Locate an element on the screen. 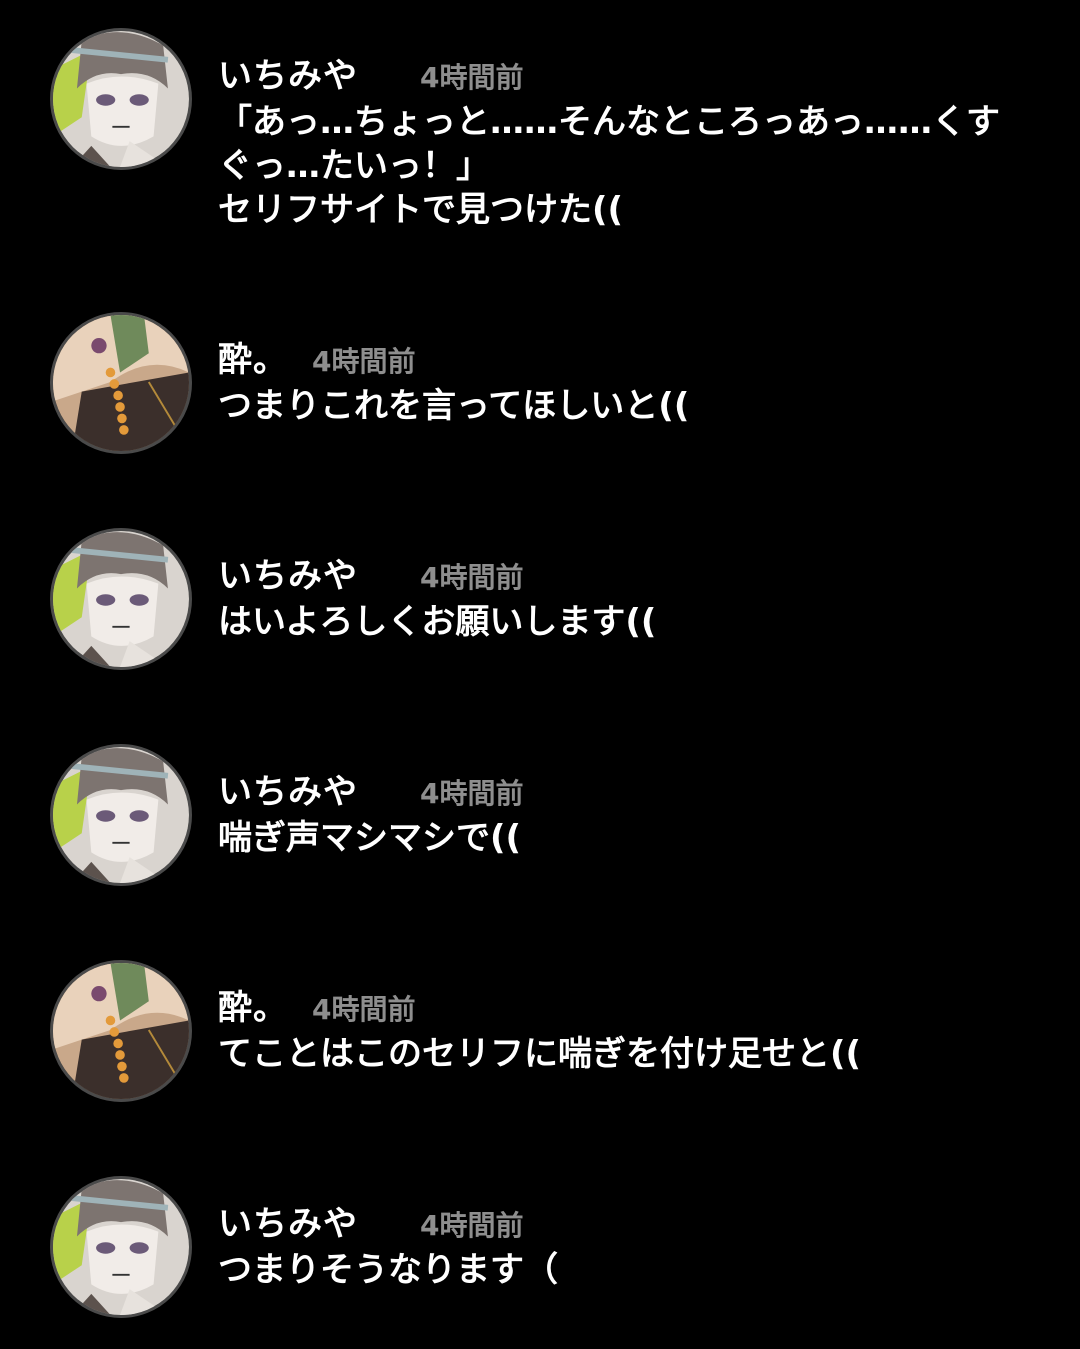  comment-text: つまりこれを言ってほしいと(( is located at coordinates (454, 406).